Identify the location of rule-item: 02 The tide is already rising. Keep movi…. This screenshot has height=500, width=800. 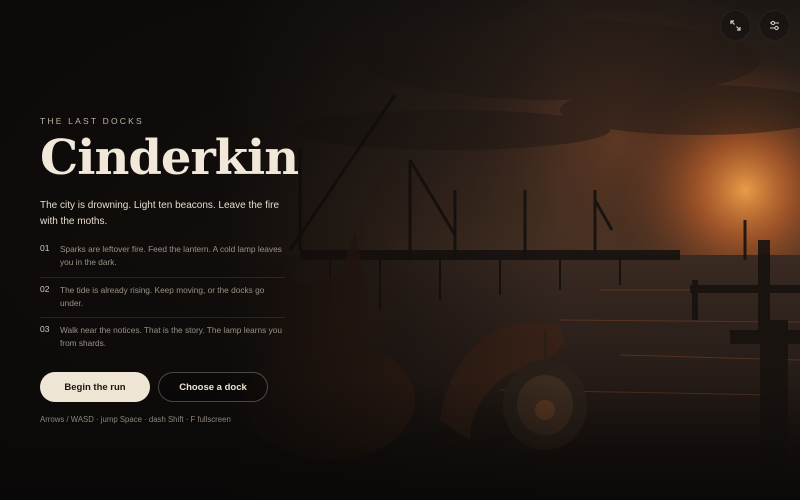
(162, 298).